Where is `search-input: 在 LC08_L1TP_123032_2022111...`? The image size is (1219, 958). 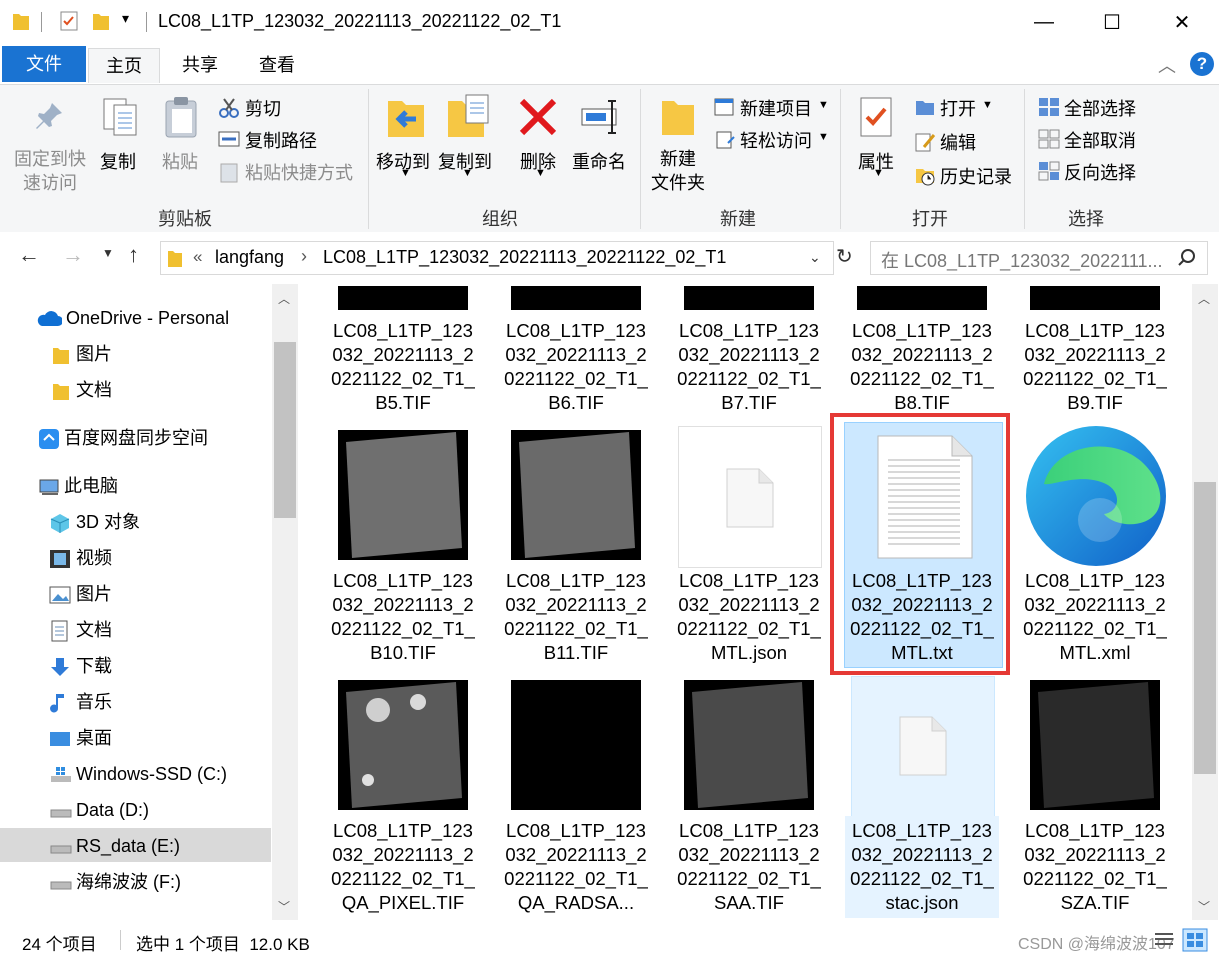
search-input: 在 LC08_L1TP_123032_2022111... is located at coordinates (1022, 260).